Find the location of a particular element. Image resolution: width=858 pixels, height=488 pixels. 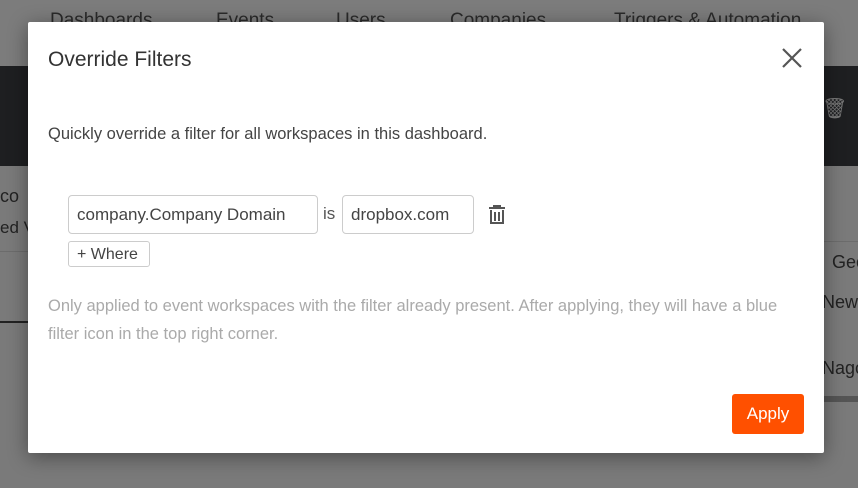

bg-text: co is located at coordinates (10, 196).